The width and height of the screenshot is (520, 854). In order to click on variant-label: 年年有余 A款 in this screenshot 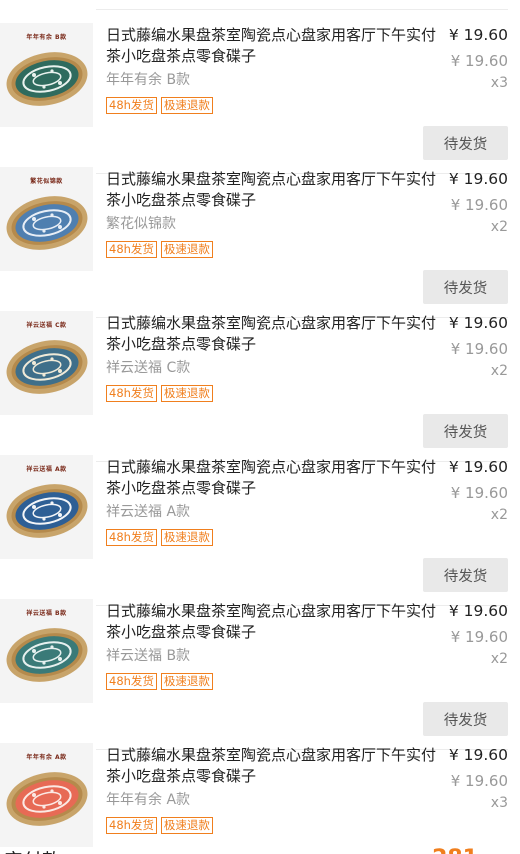, I will do `click(148, 800)`.